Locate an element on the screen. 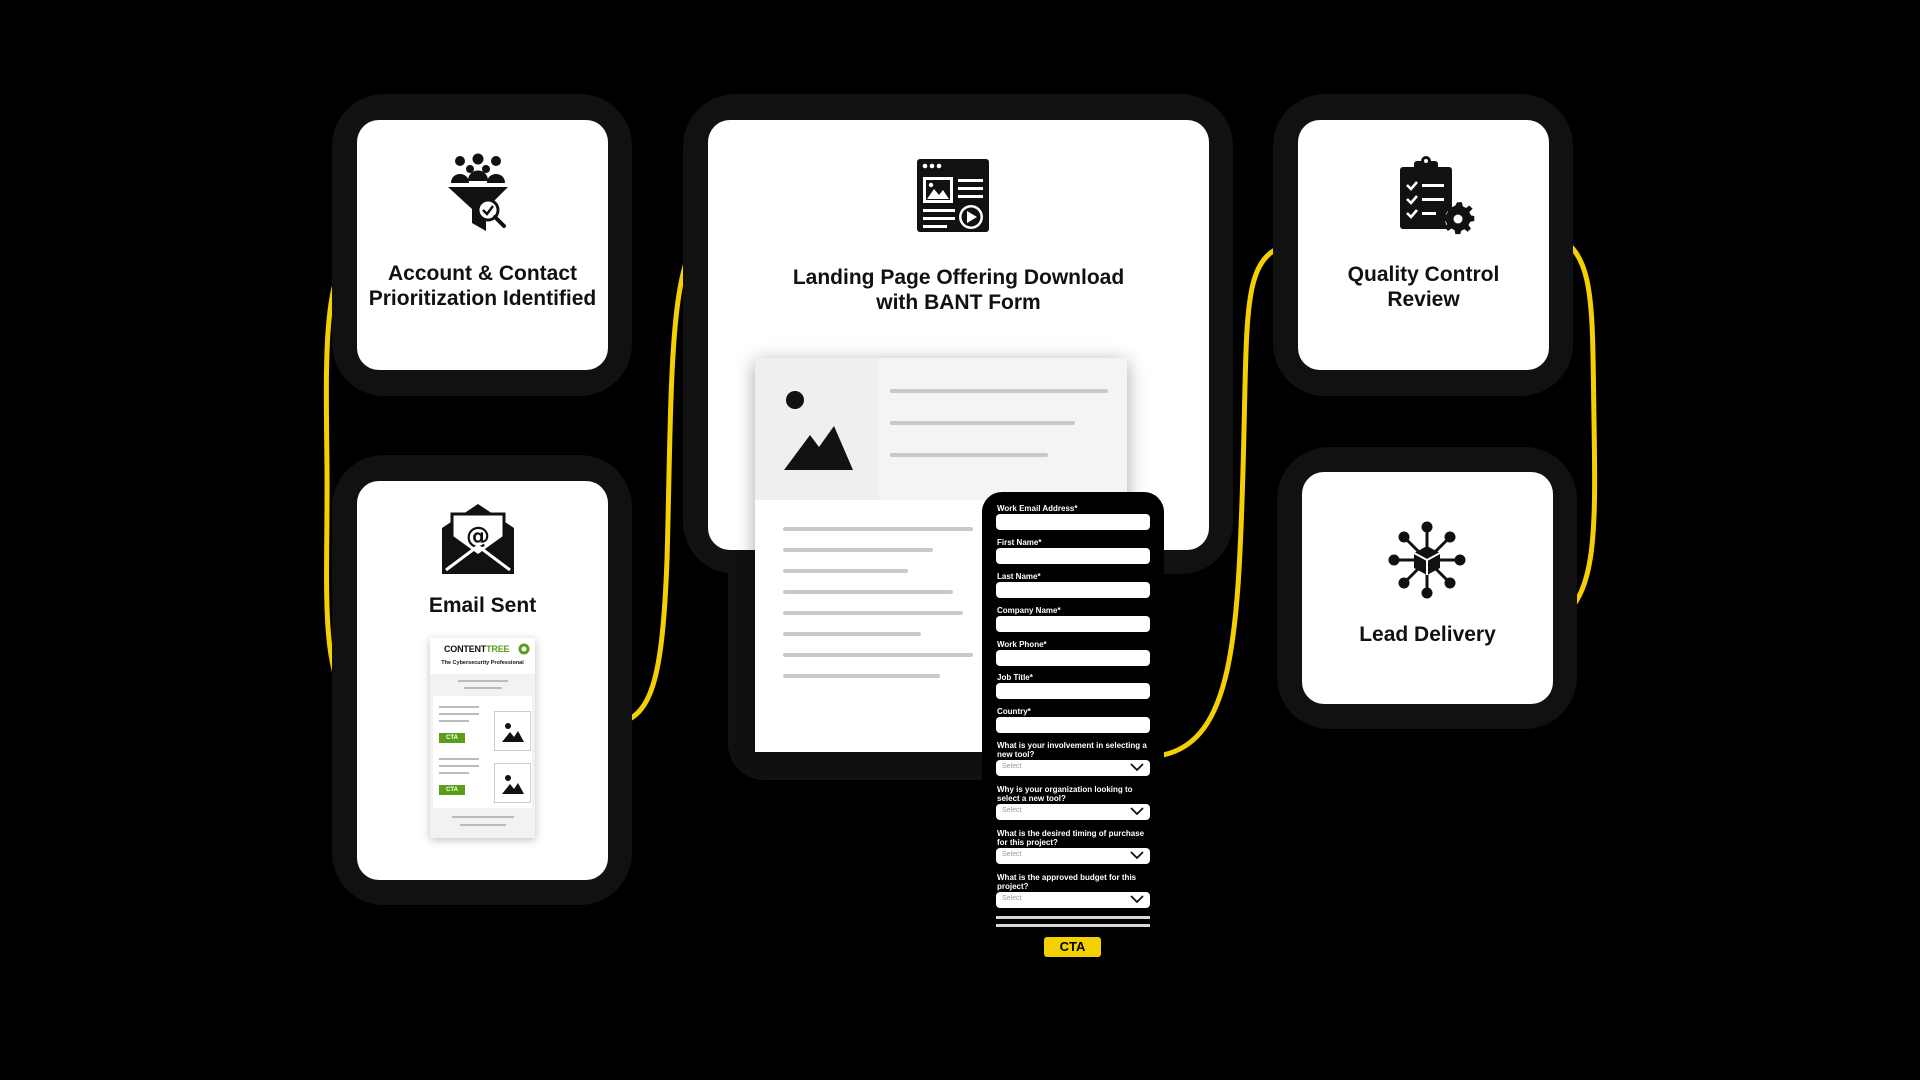  reason-select: Select is located at coordinates (1073, 812).